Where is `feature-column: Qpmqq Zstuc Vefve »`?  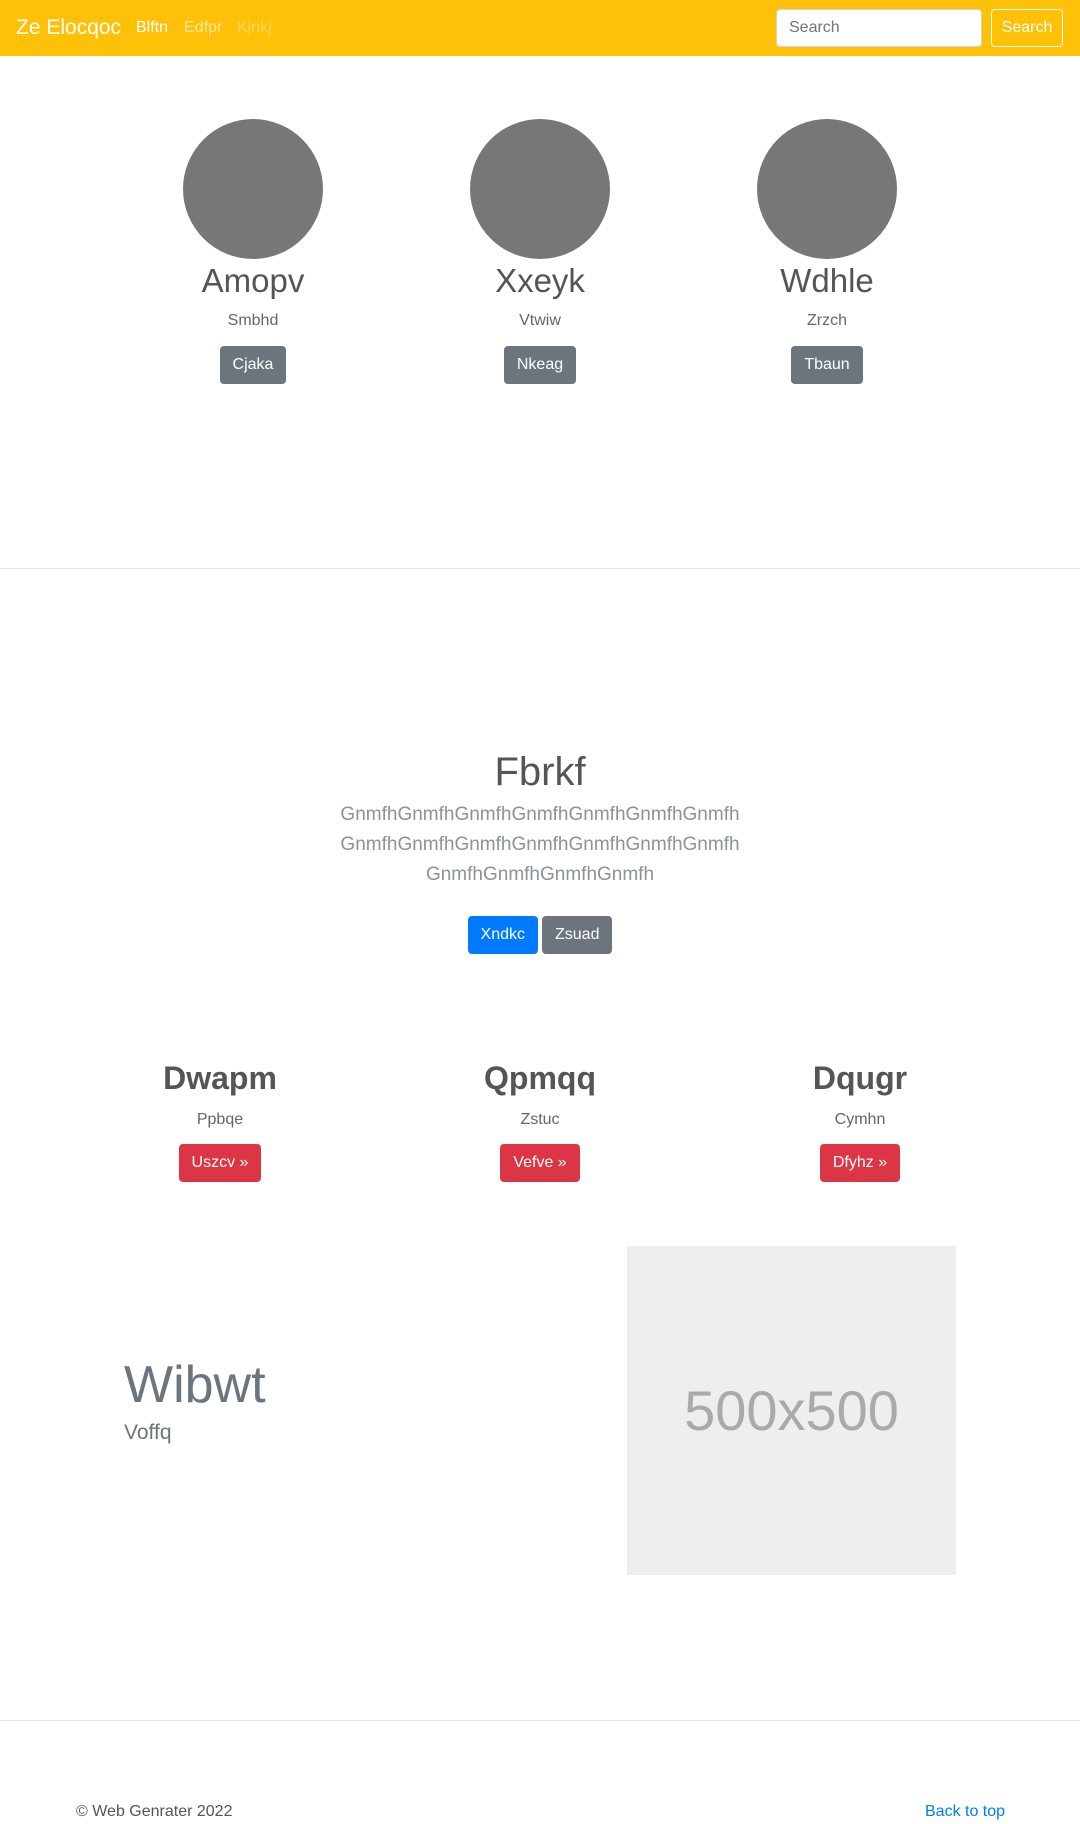 feature-column: Qpmqq Zstuc Vefve » is located at coordinates (540, 1119).